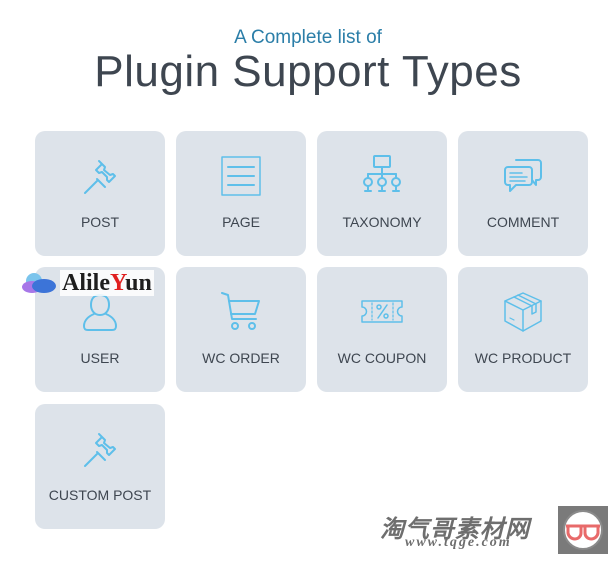  What do you see at coordinates (100, 358) in the screenshot?
I see `card-label: USER` at bounding box center [100, 358].